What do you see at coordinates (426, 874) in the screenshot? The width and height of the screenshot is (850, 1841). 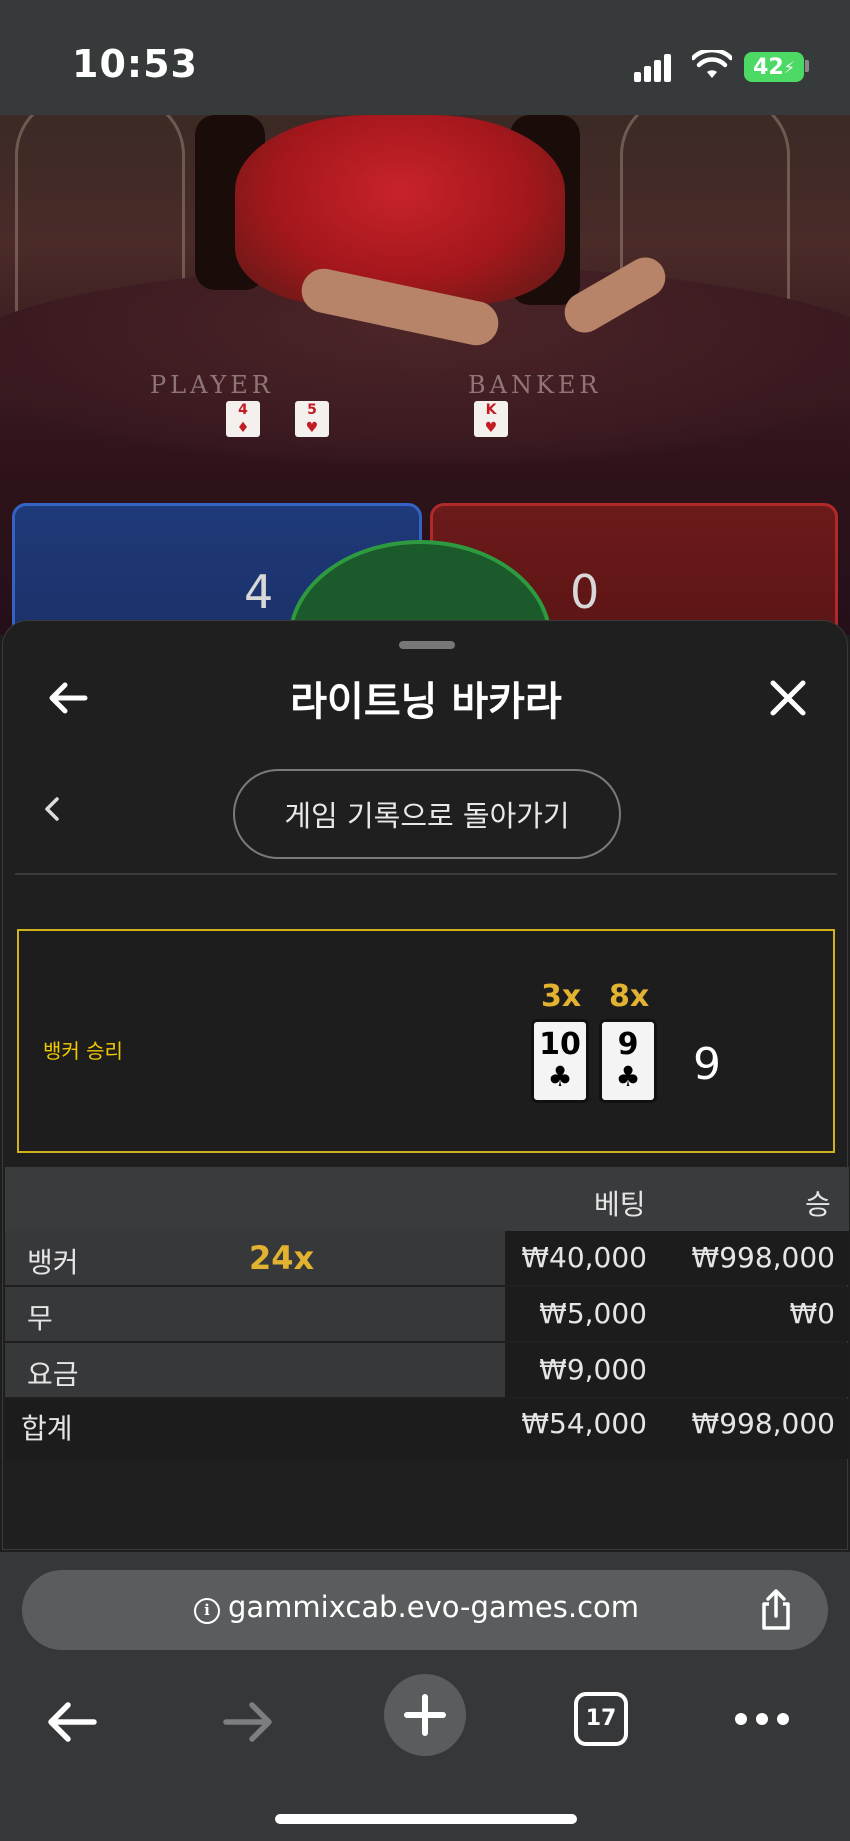 I see `divider` at bounding box center [426, 874].